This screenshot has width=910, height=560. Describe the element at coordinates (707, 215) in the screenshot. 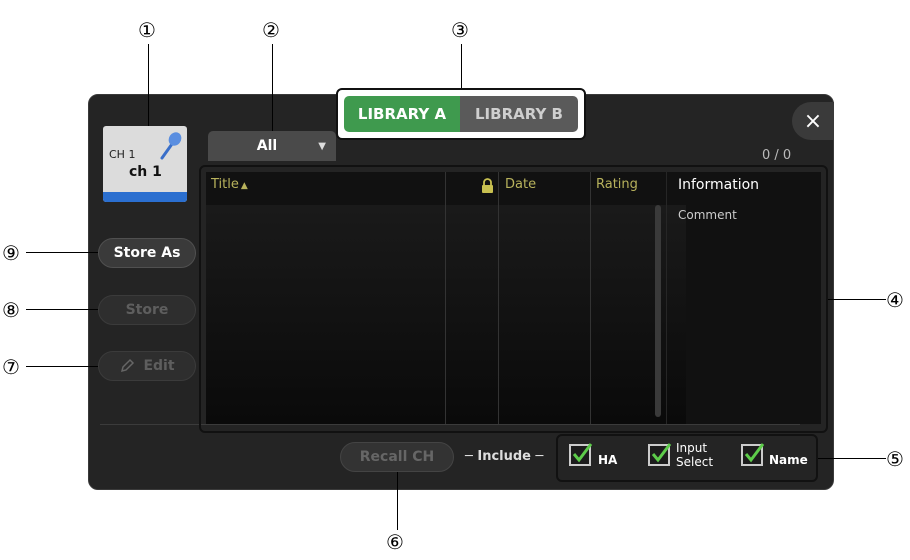

I see `comment-label: Comment` at that location.